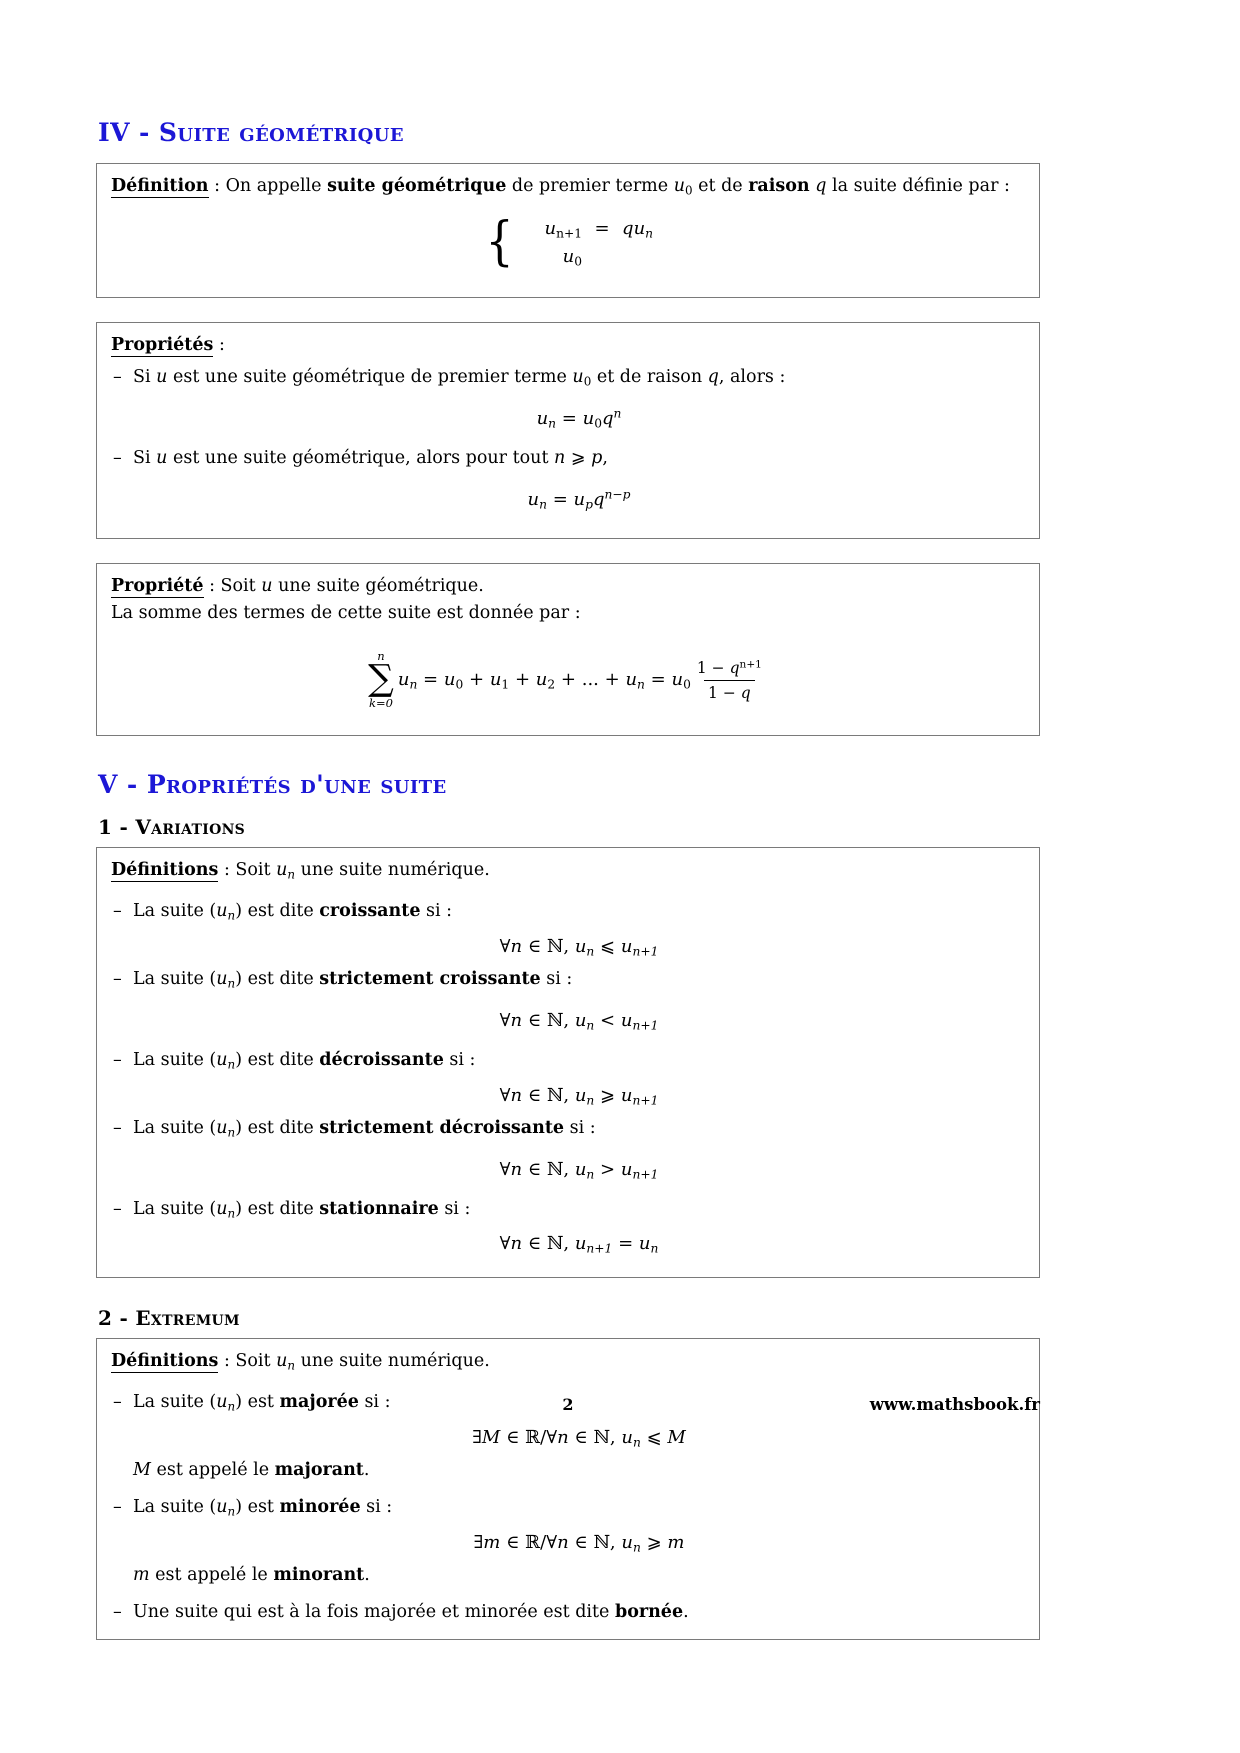  What do you see at coordinates (599, 229) in the screenshot?
I see `system-row-1: un+1 = qun` at bounding box center [599, 229].